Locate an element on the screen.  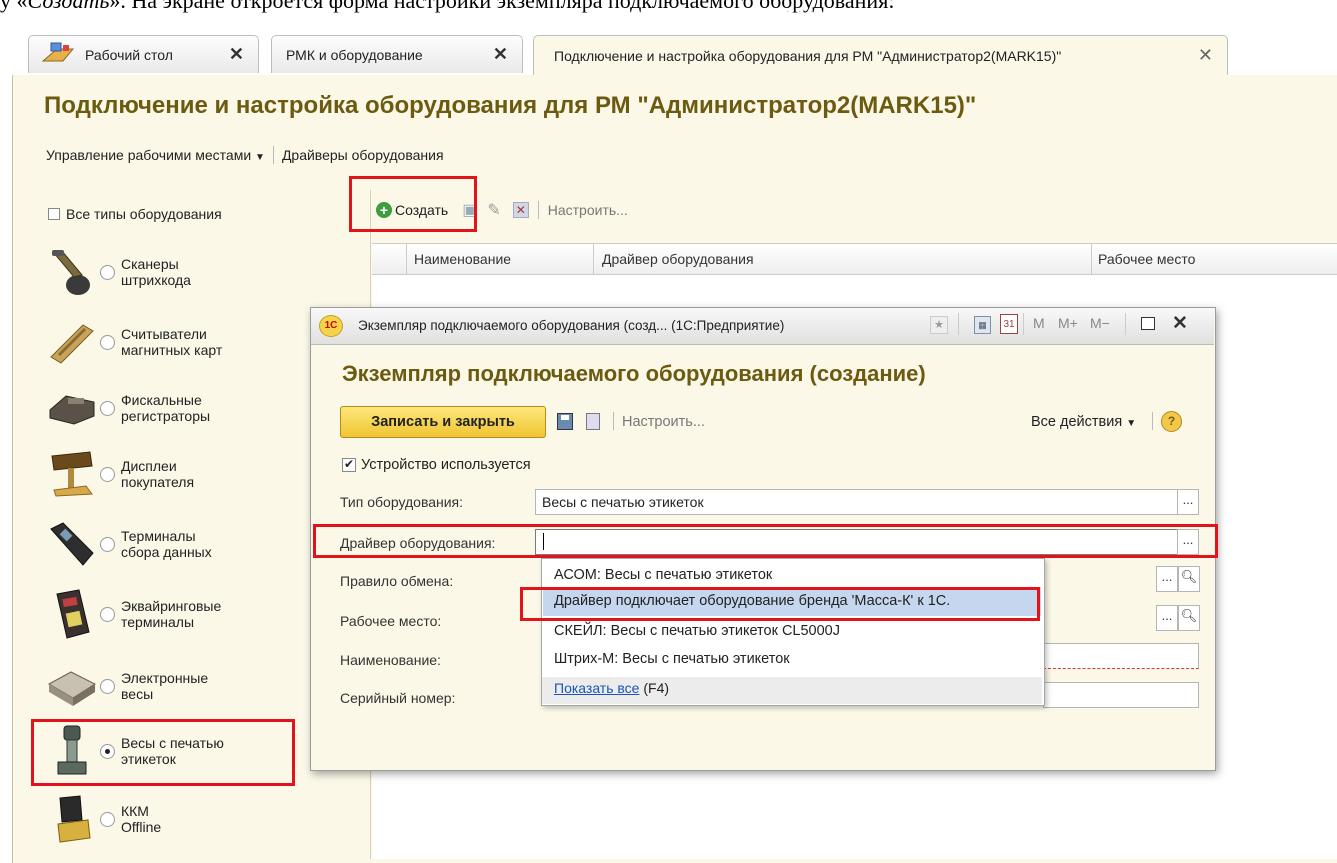
card-reader-icon is located at coordinates (72, 342).